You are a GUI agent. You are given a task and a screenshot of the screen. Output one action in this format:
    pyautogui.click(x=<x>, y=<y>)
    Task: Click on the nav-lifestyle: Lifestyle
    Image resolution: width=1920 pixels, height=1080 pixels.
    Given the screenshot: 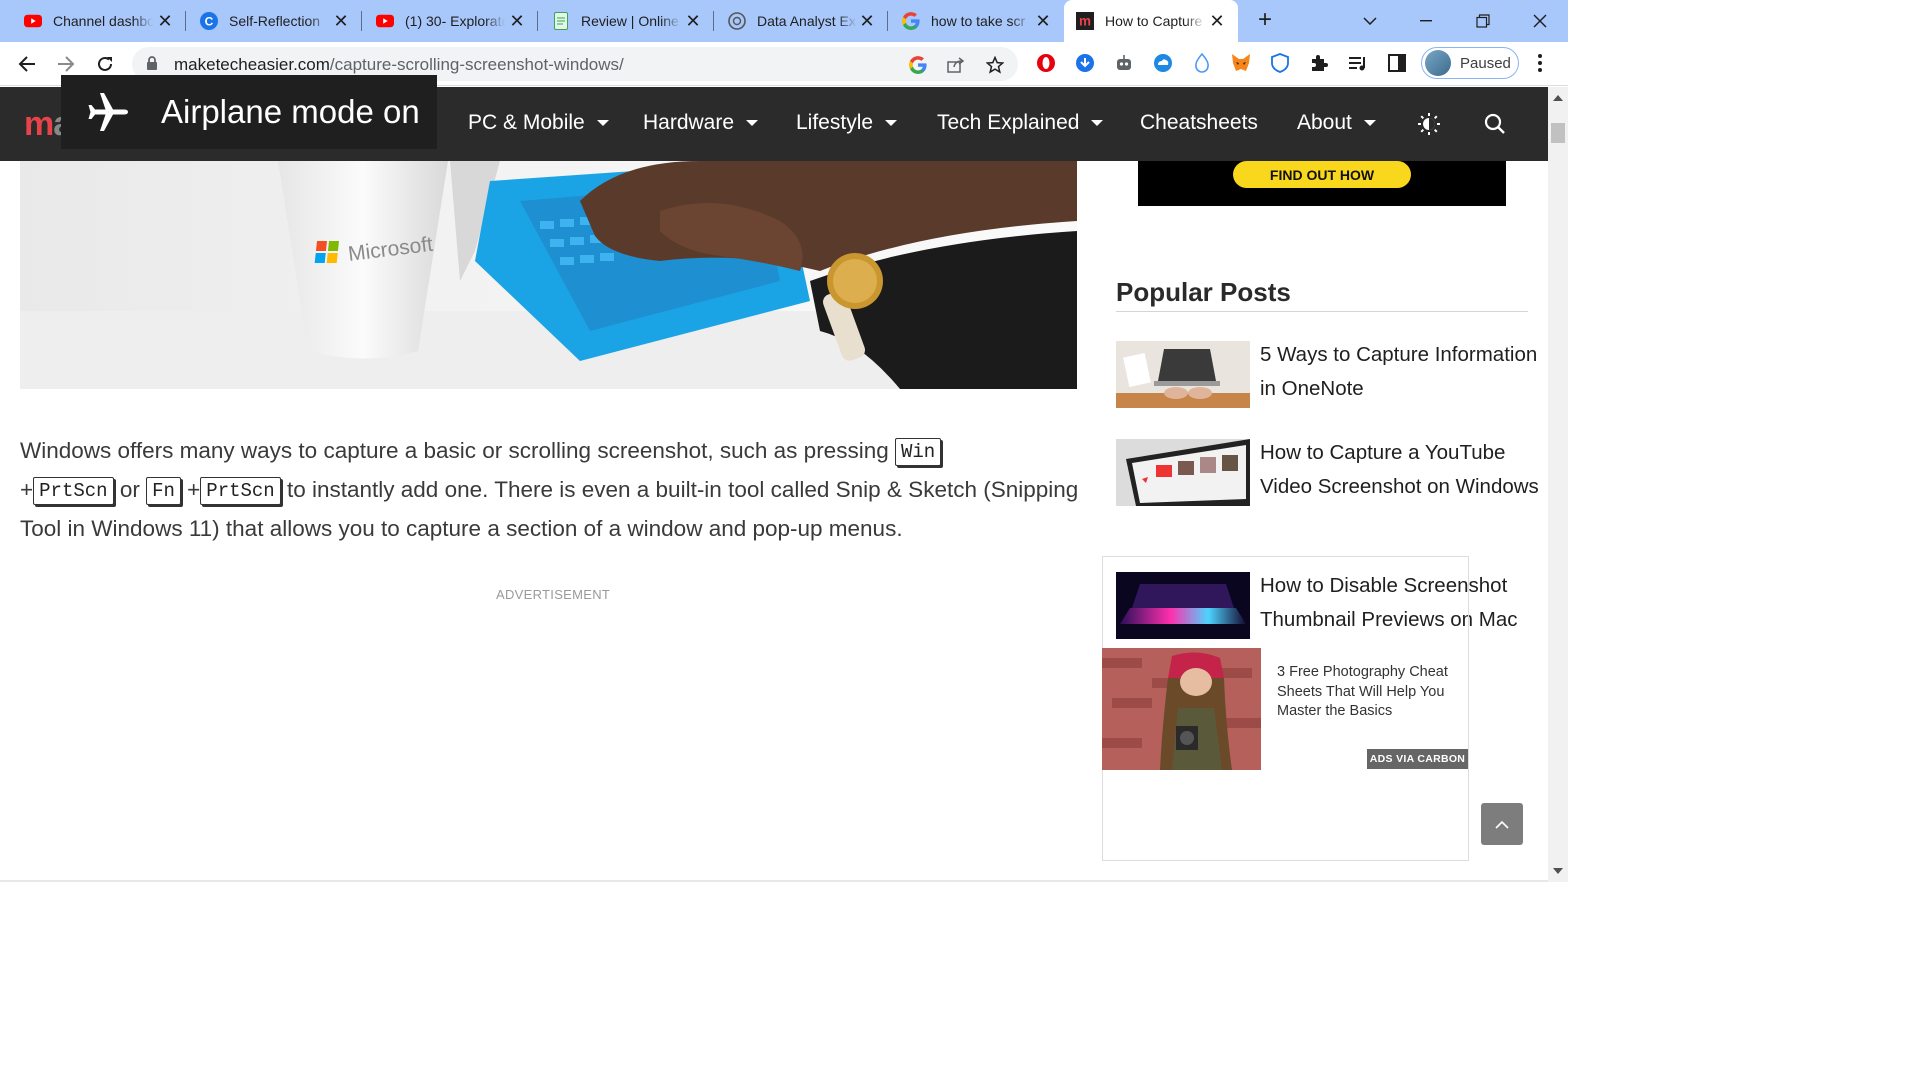 What is the action you would take?
    pyautogui.click(x=847, y=123)
    